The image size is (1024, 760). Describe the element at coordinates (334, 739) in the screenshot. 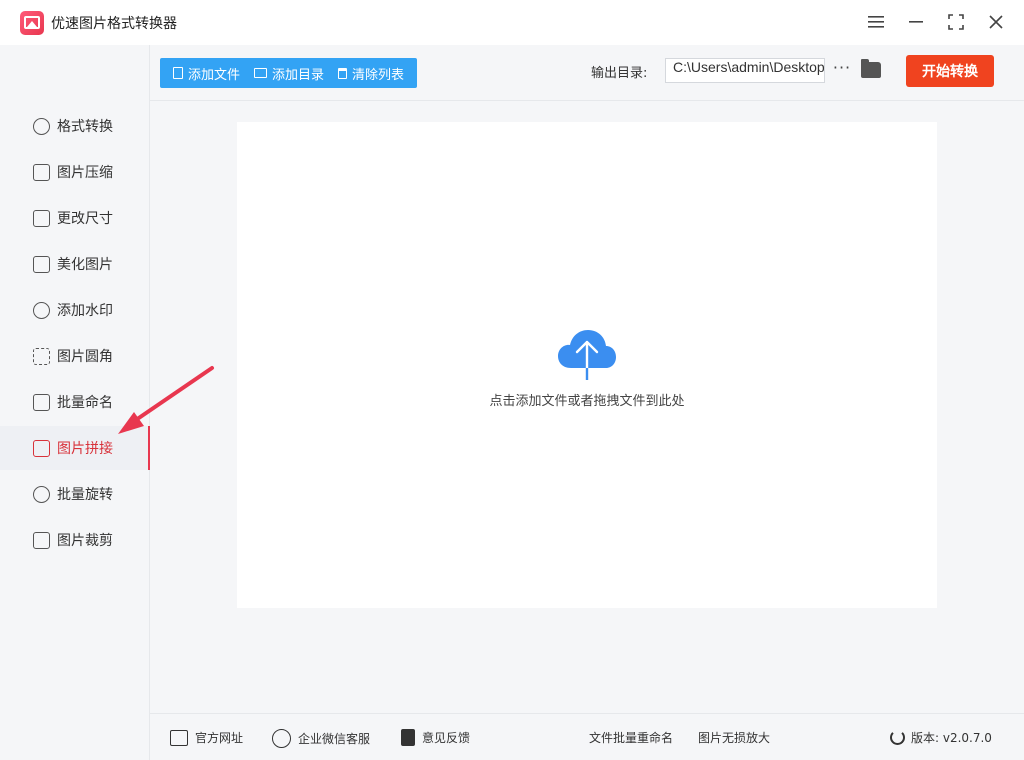

I see `wechat-service-label: 企业微信客服` at that location.